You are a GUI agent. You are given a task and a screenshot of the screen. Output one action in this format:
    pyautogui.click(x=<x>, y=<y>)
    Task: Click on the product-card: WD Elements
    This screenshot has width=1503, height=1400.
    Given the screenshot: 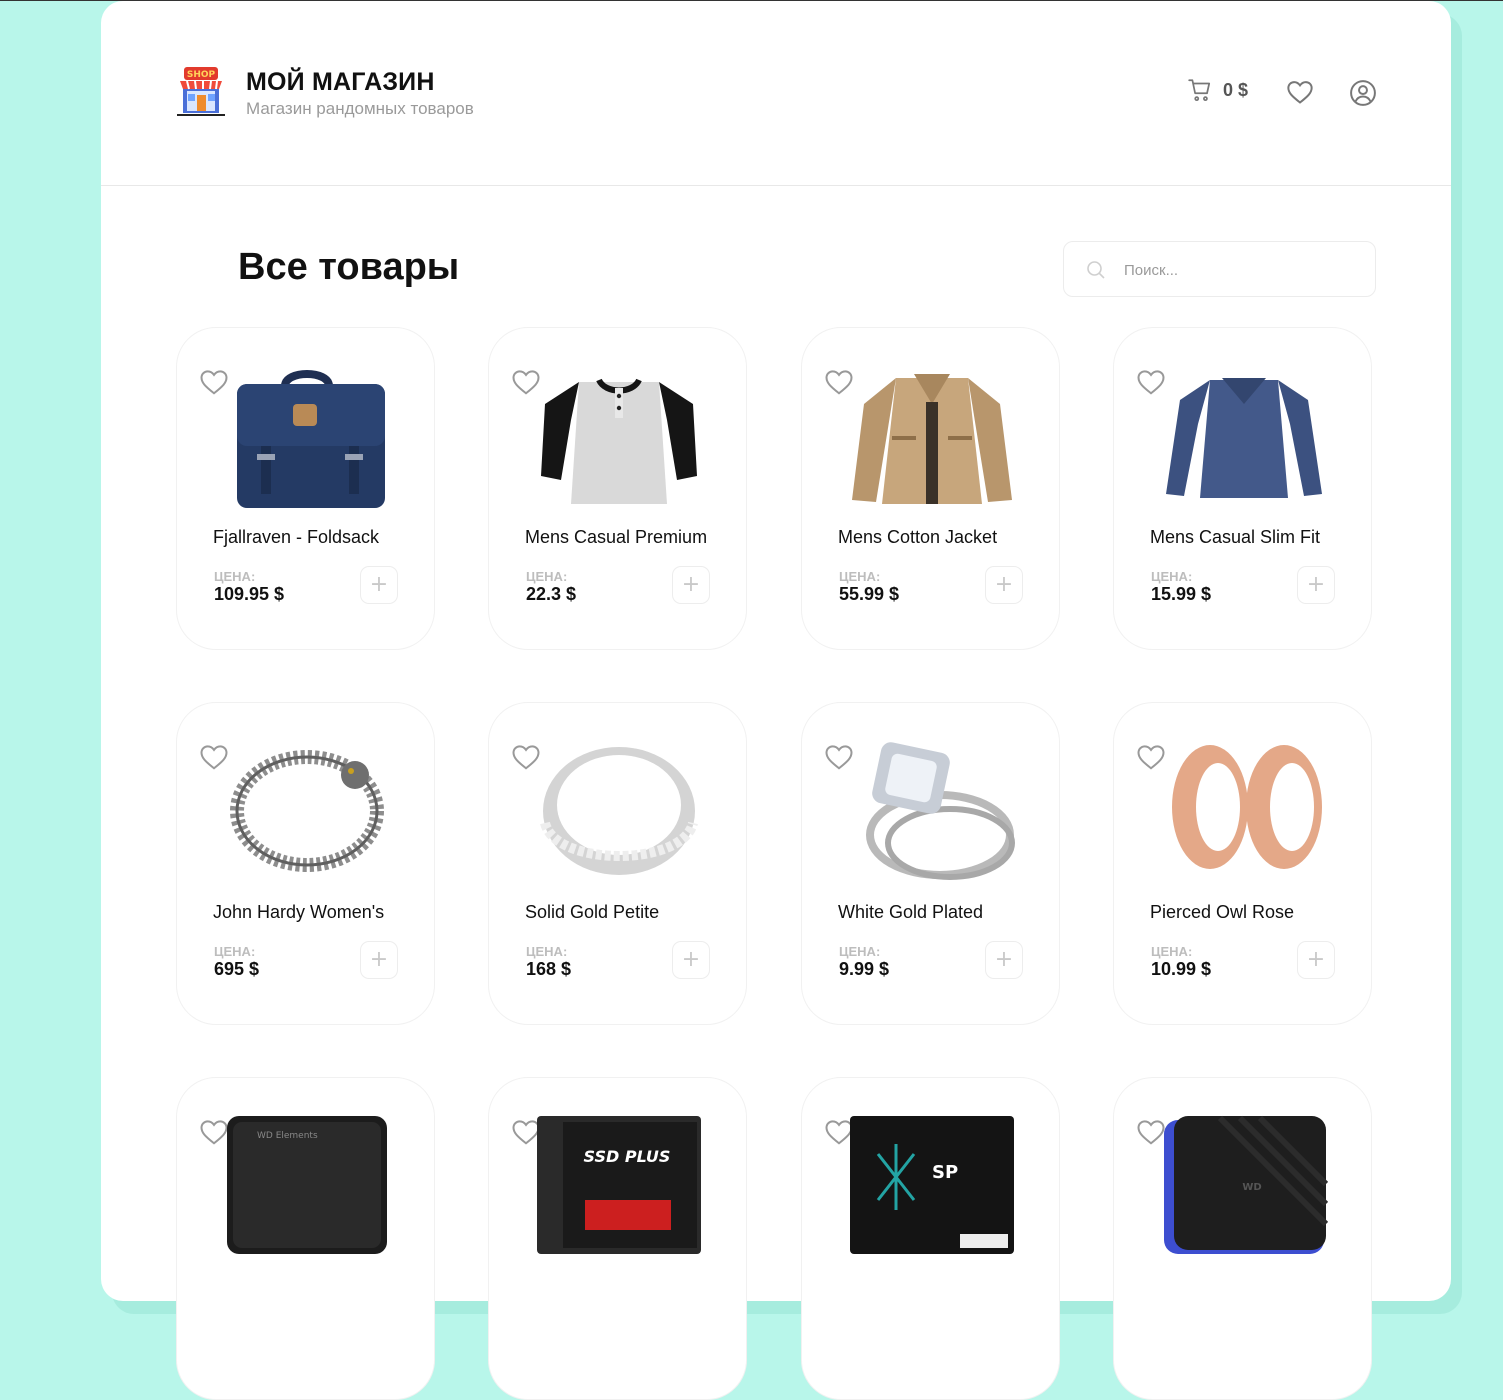 What is the action you would take?
    pyautogui.click(x=305, y=1238)
    